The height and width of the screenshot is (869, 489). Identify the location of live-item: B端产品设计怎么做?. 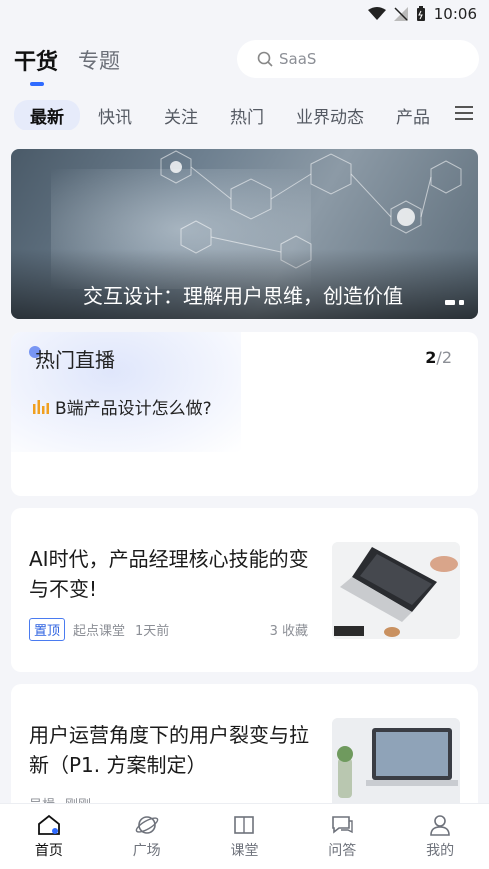
(122, 406).